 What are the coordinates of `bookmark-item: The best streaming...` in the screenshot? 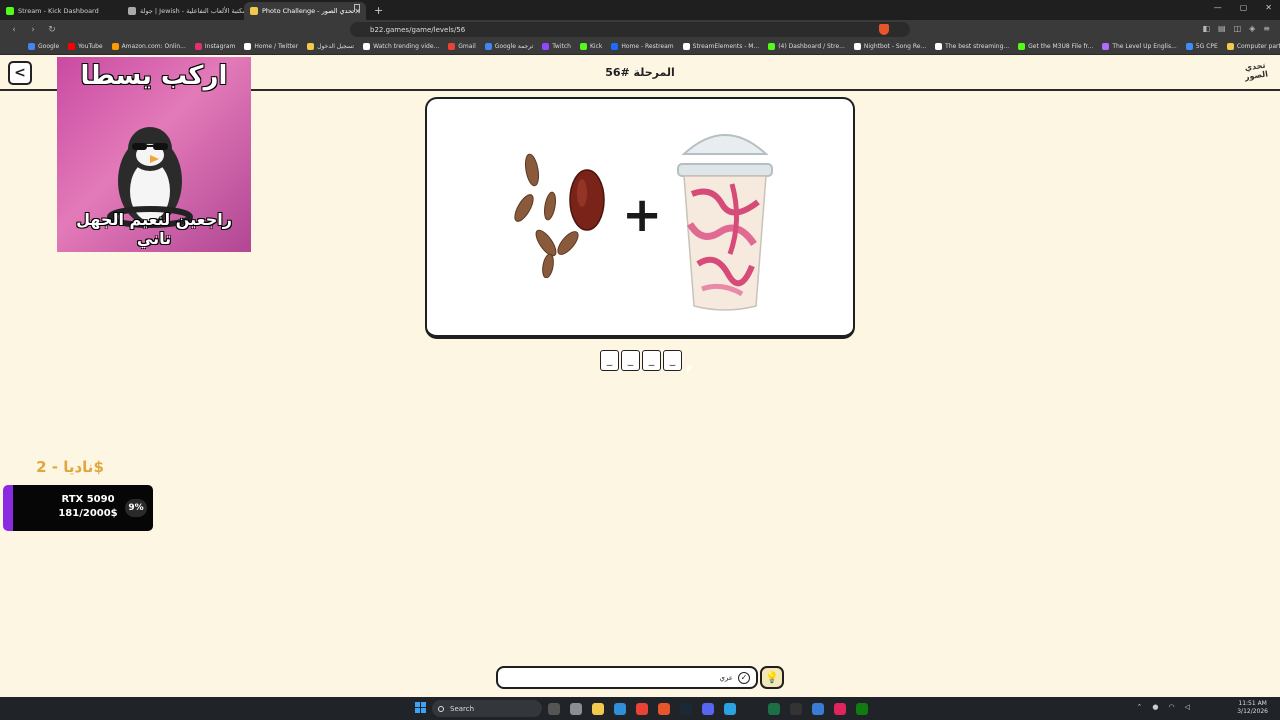 It's located at (972, 46).